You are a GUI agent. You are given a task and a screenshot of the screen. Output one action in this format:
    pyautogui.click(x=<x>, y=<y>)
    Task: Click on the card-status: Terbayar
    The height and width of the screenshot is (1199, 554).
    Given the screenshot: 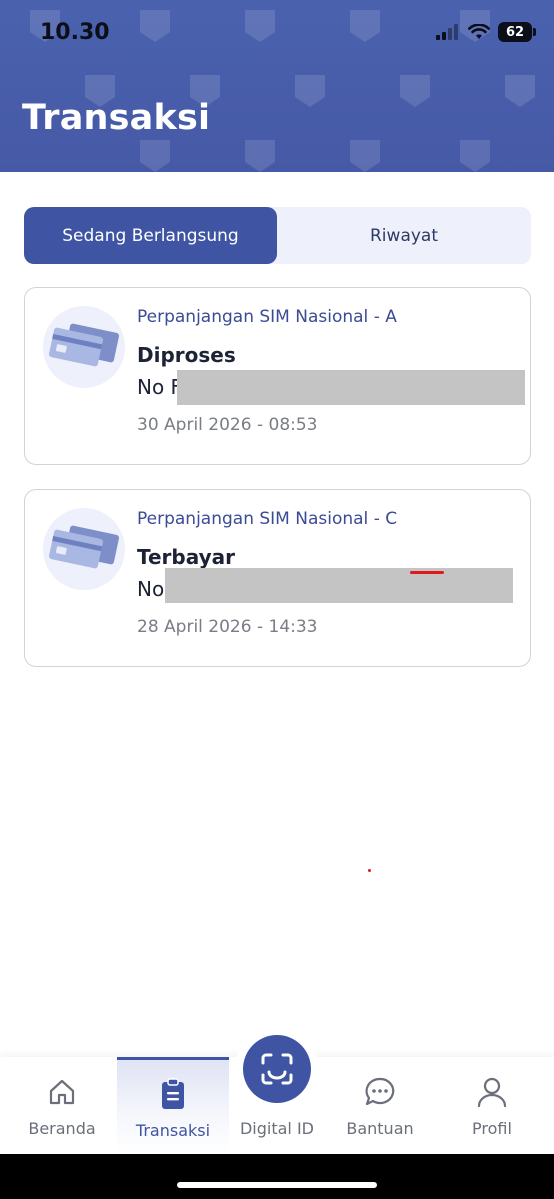 What is the action you would take?
    pyautogui.click(x=186, y=557)
    